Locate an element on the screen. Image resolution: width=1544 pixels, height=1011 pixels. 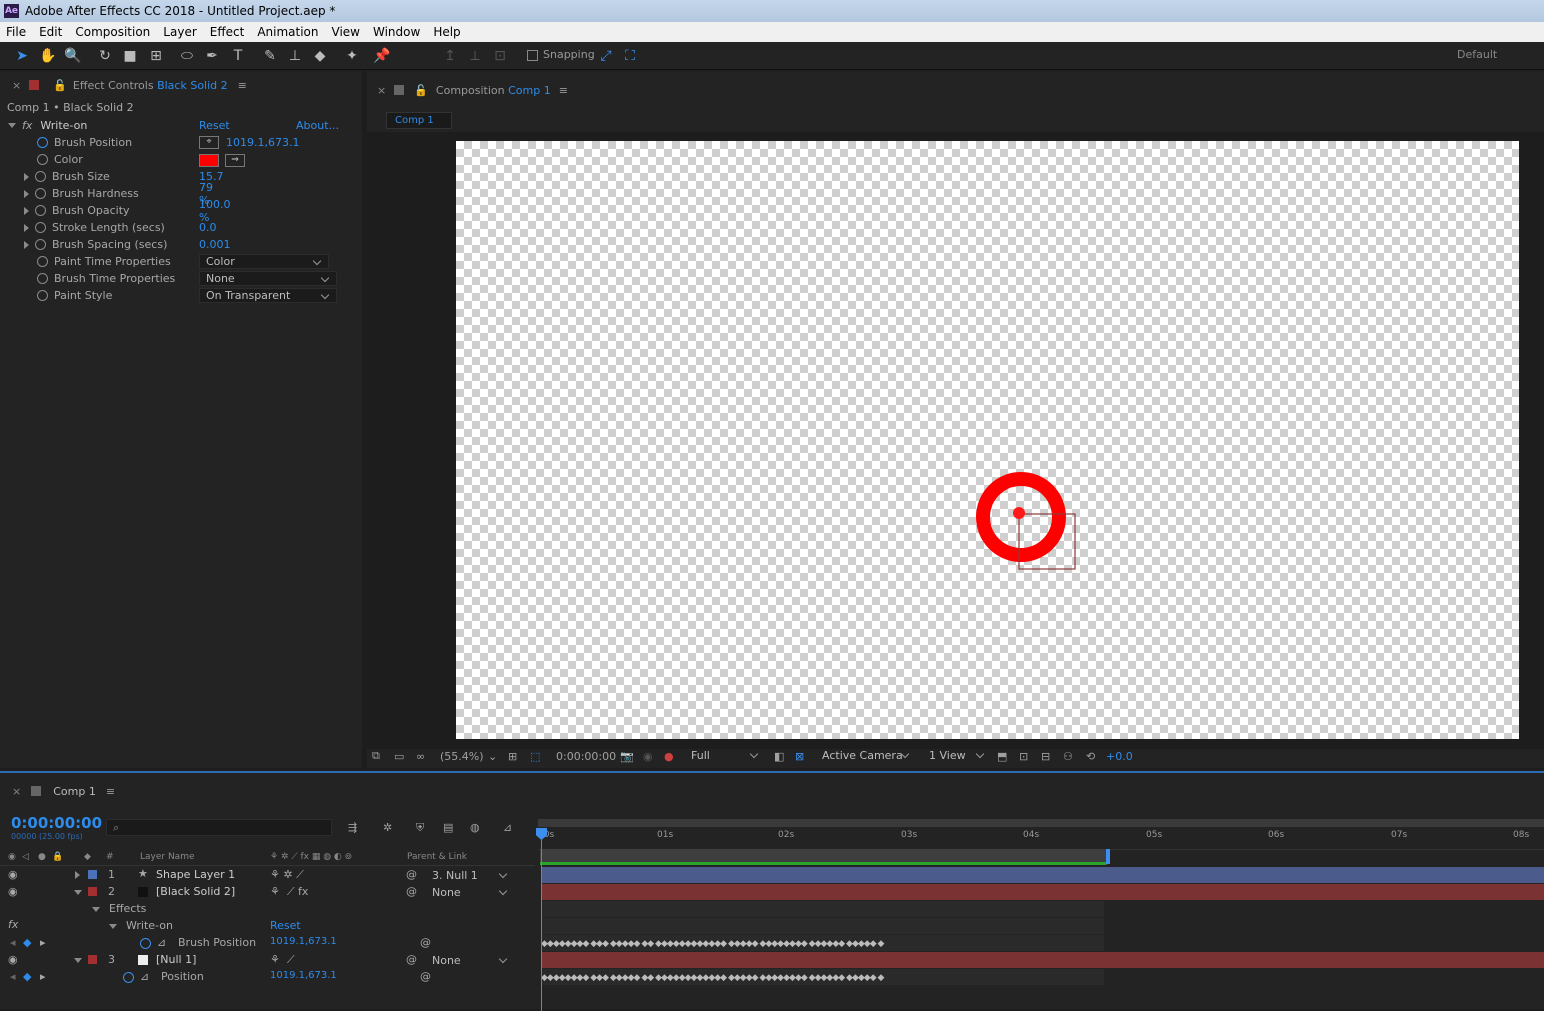
crosshair-icon: ⌖ is located at coordinates (209, 142).